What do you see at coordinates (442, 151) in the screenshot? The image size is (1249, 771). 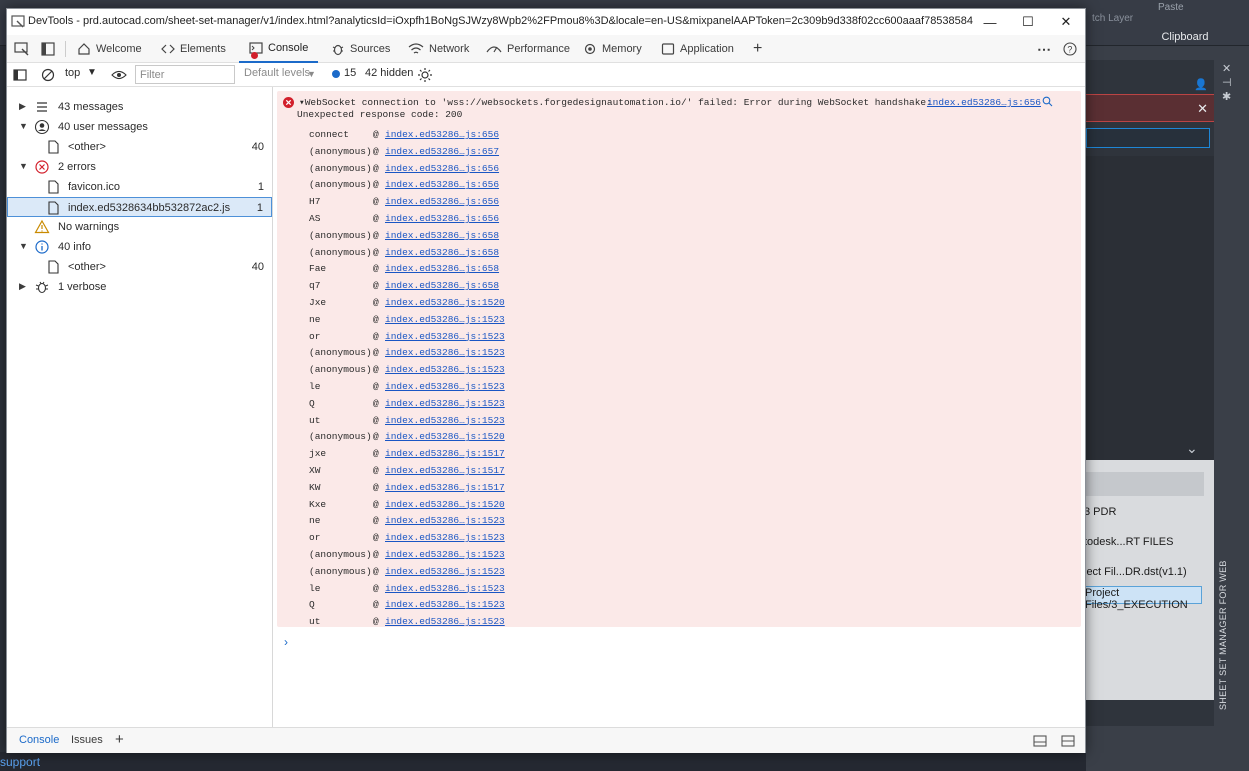 I see `frame-source-link: index.ed53286…js:657` at bounding box center [442, 151].